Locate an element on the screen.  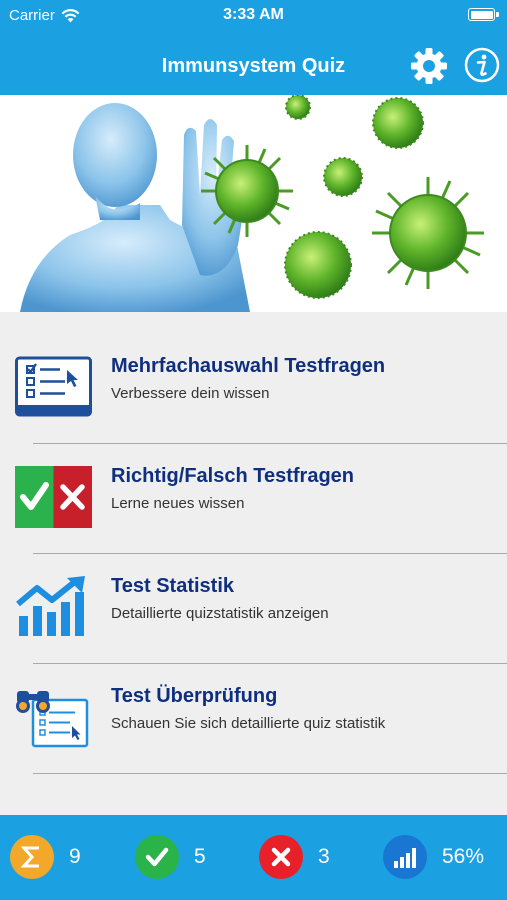
sigma-icon is located at coordinates (32, 857).